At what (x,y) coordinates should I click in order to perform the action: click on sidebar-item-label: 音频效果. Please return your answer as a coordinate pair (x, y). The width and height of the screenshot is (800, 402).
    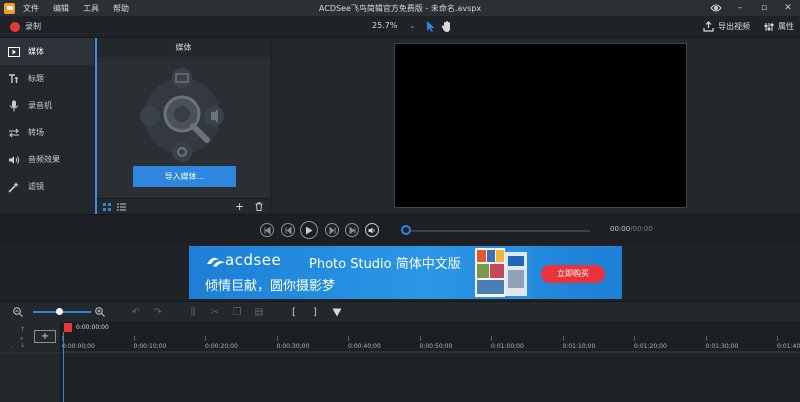
    Looking at the image, I should click on (44, 159).